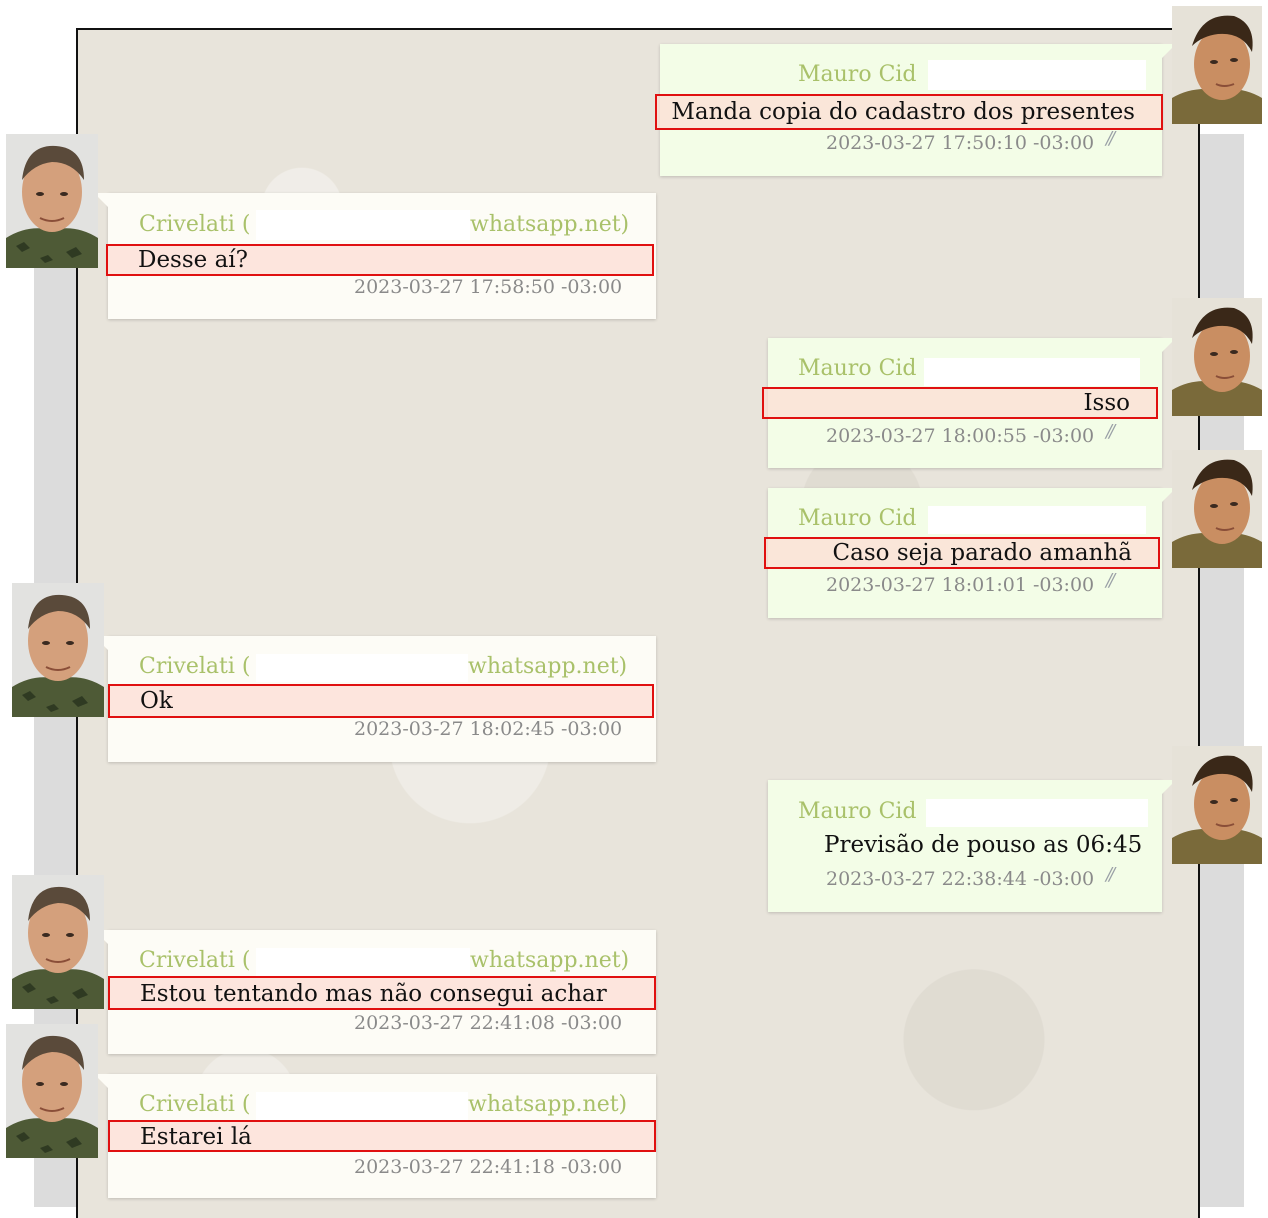 The width and height of the screenshot is (1268, 1218). What do you see at coordinates (488, 1167) in the screenshot?
I see `message-timestamp: 2023-03-27 22:41:18 -03:00` at bounding box center [488, 1167].